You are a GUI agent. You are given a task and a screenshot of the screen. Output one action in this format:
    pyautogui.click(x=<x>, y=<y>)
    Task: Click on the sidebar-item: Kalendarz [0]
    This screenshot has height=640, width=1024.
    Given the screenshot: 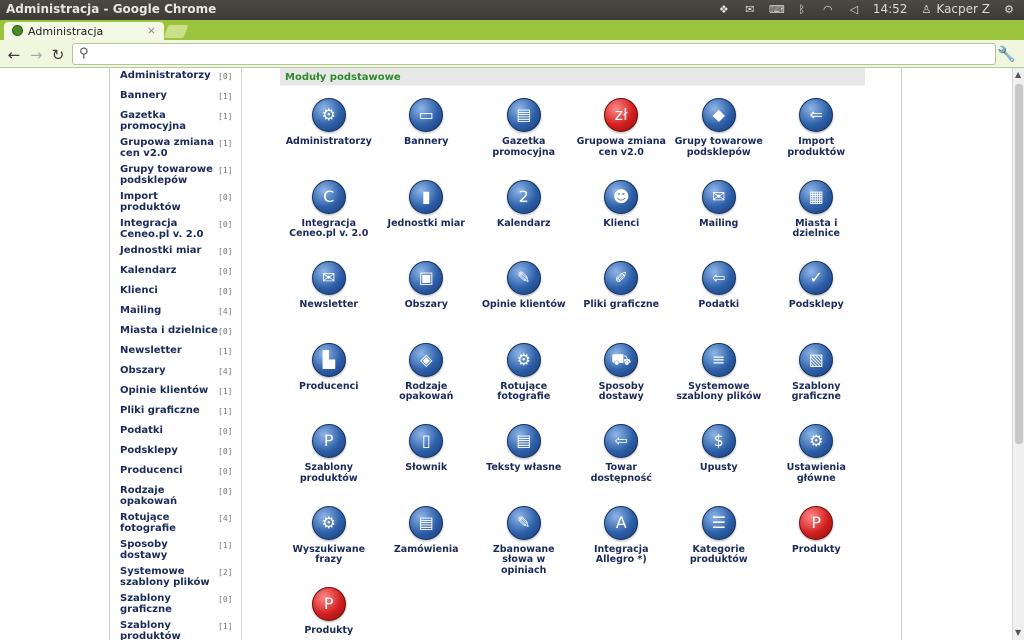 What is the action you would take?
    pyautogui.click(x=175, y=273)
    